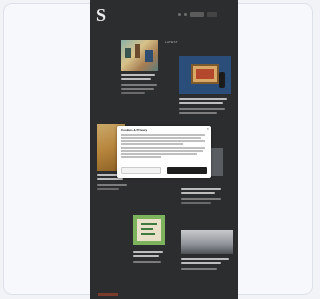 The image size is (320, 299). What do you see at coordinates (208, 129) in the screenshot?
I see `close-icon: ×` at bounding box center [208, 129].